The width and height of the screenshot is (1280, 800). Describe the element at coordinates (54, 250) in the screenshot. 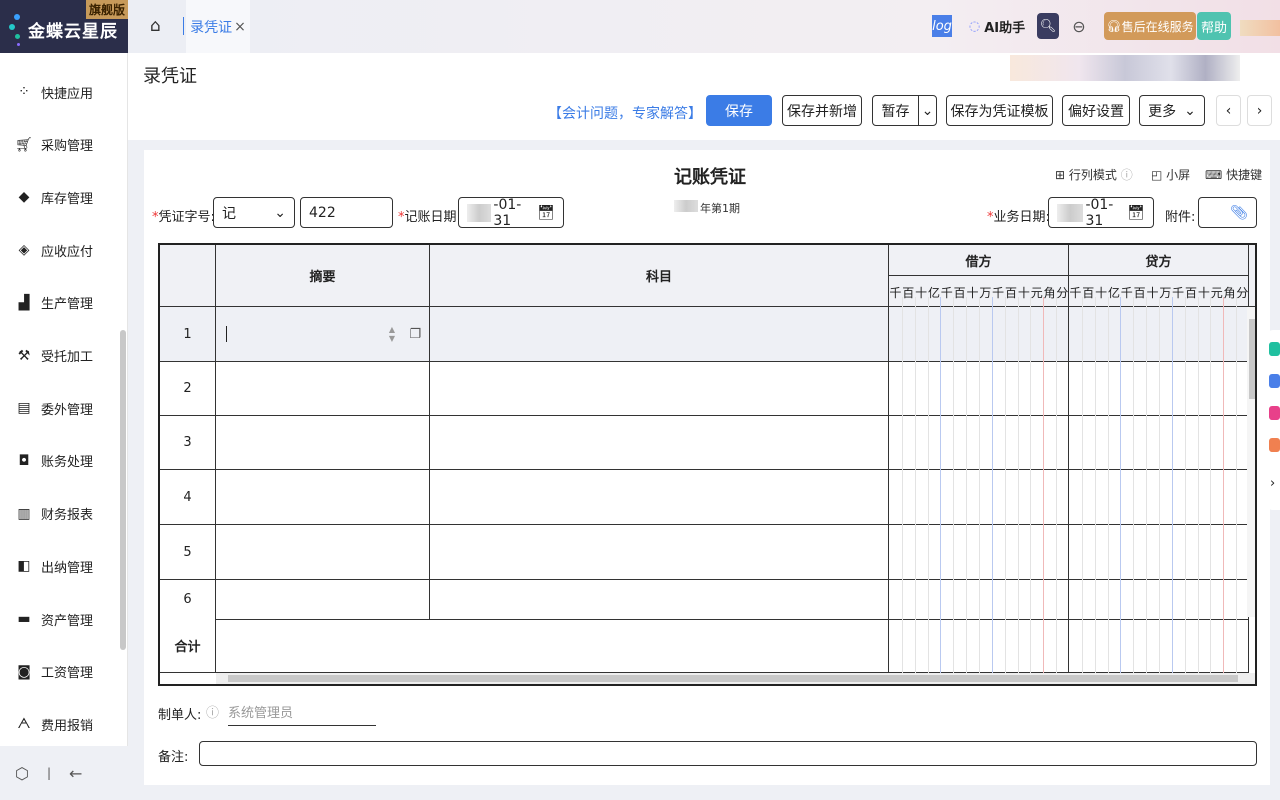

I see `sidebar-item: ◈ 应收应付` at that location.